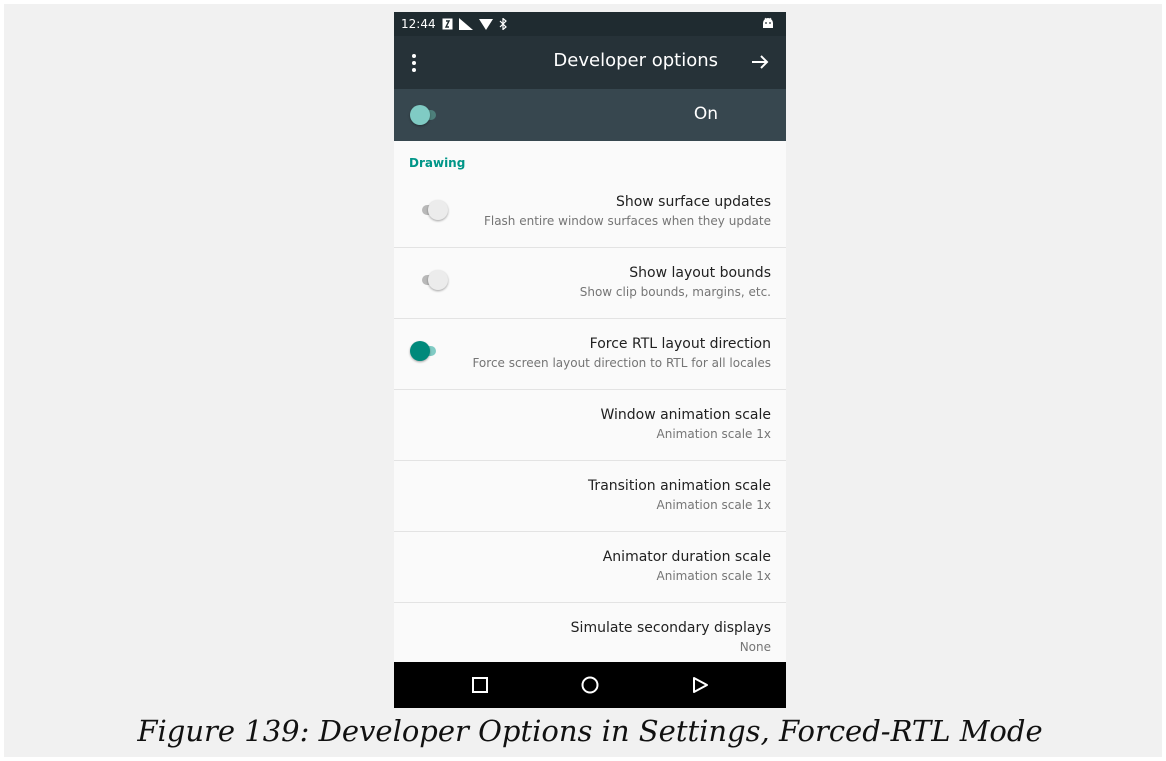  I want to click on section-header-drawing: Drawing, so click(437, 163).